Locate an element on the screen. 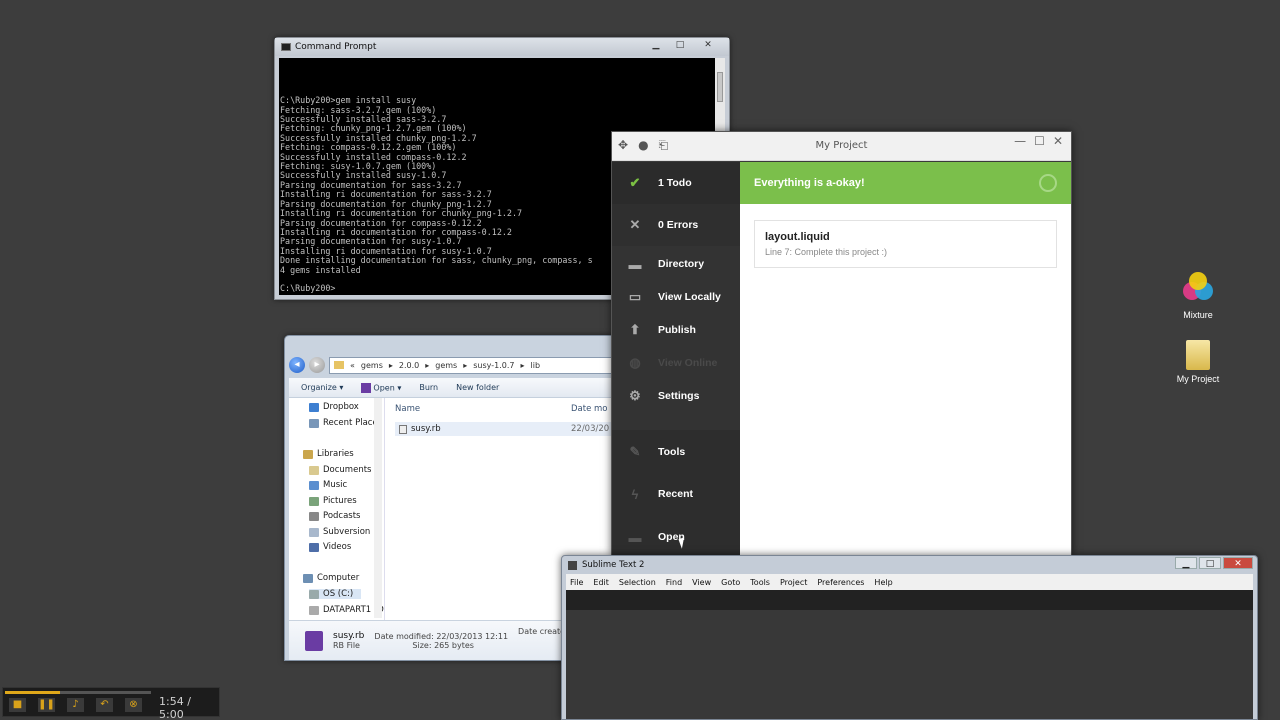  mixture-titlebar: ✥ ● ⎗ My Project — ☐ ✕ is located at coordinates (841, 146).